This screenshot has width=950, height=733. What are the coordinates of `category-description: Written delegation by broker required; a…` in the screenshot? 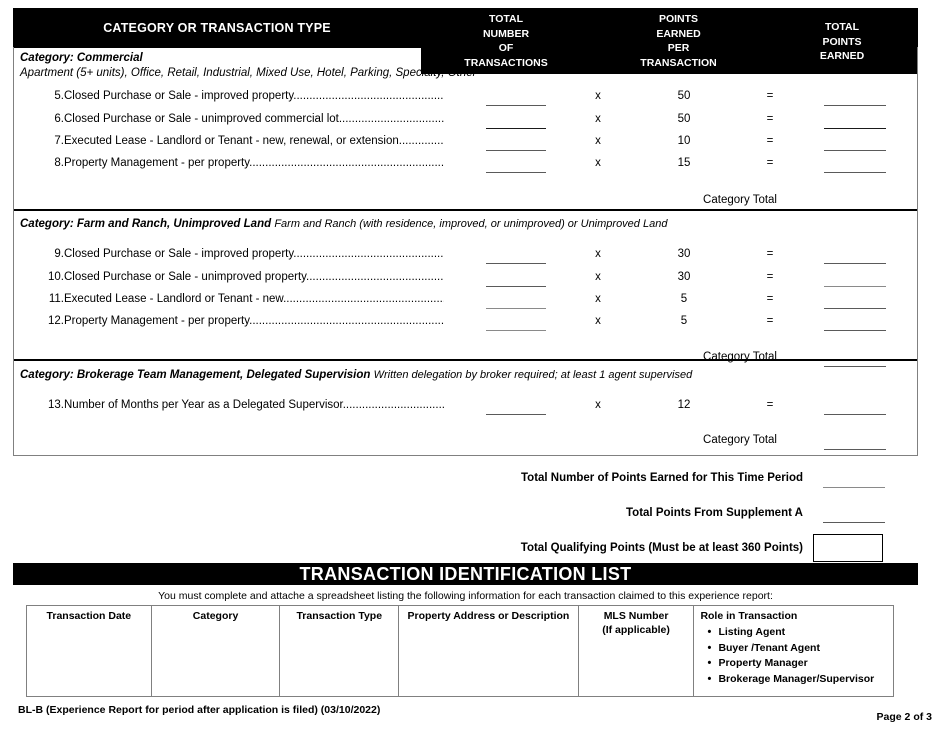 It's located at (533, 375).